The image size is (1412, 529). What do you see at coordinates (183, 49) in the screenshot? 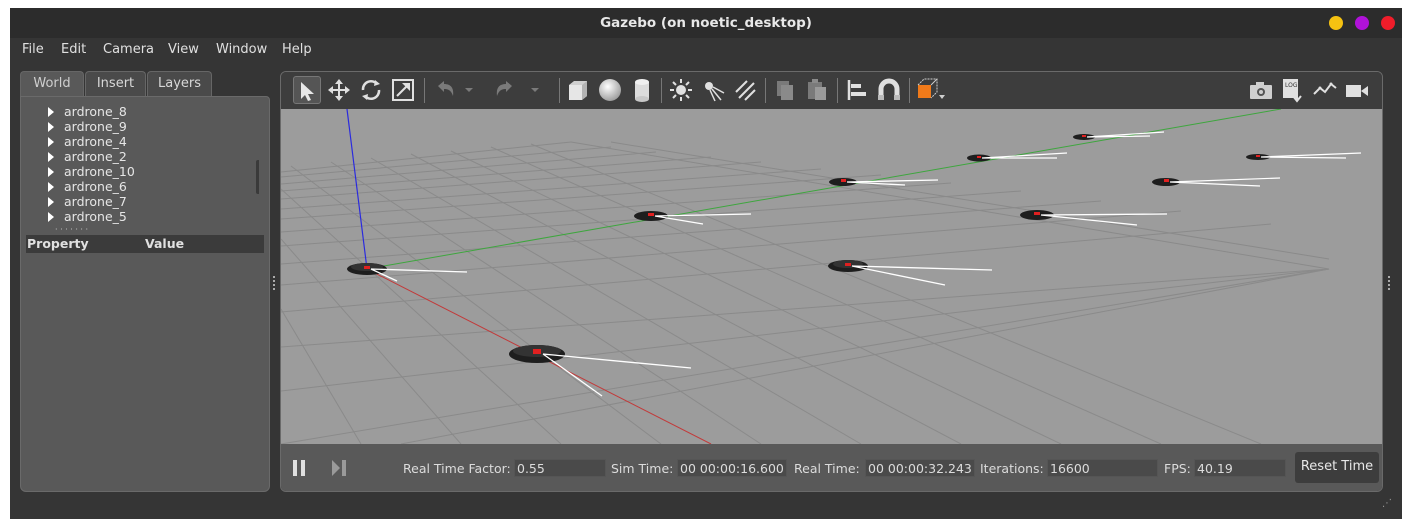
I see `menu-view: View` at bounding box center [183, 49].